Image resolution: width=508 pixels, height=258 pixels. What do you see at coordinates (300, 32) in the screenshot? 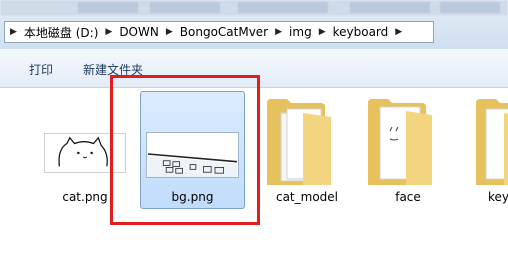
I see `breadcrumb-img: img` at bounding box center [300, 32].